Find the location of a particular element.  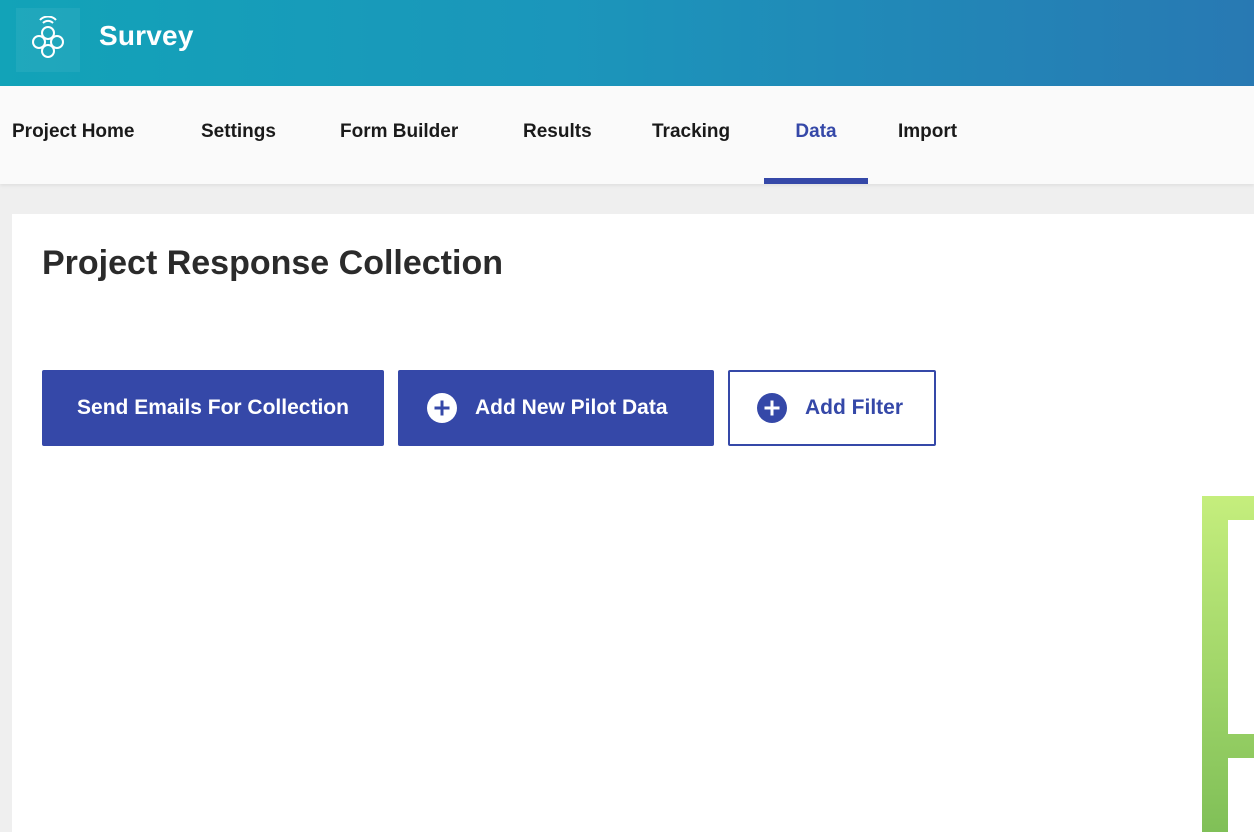

tab-tracking: Tracking is located at coordinates (694, 135).